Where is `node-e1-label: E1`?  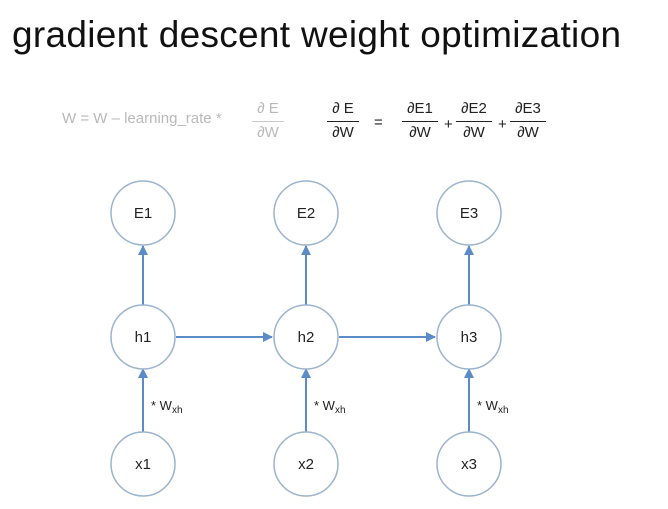 node-e1-label: E1 is located at coordinates (143, 213).